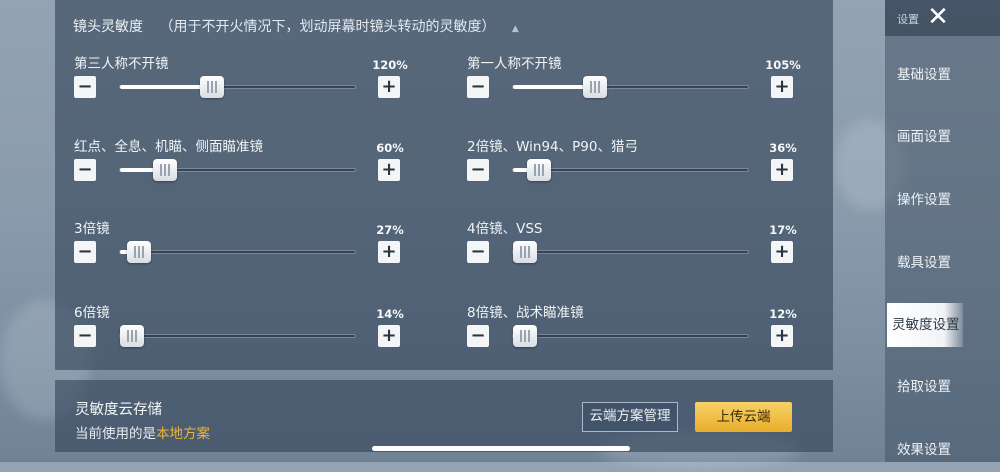  Describe the element at coordinates (390, 230) in the screenshot. I see `slider-value: 27%` at that location.